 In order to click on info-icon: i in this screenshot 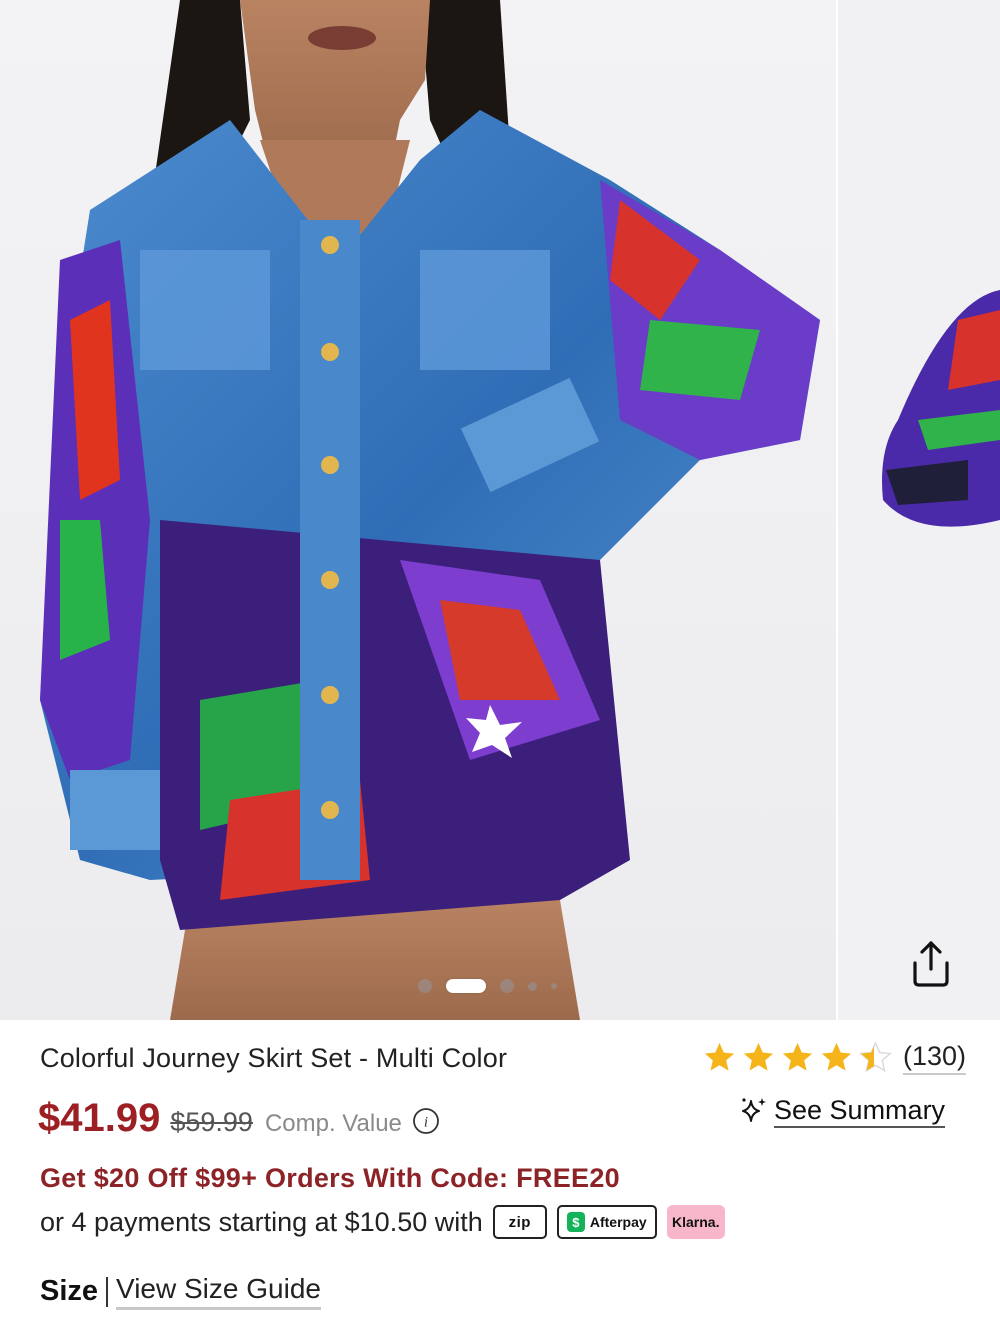, I will do `click(426, 1121)`.